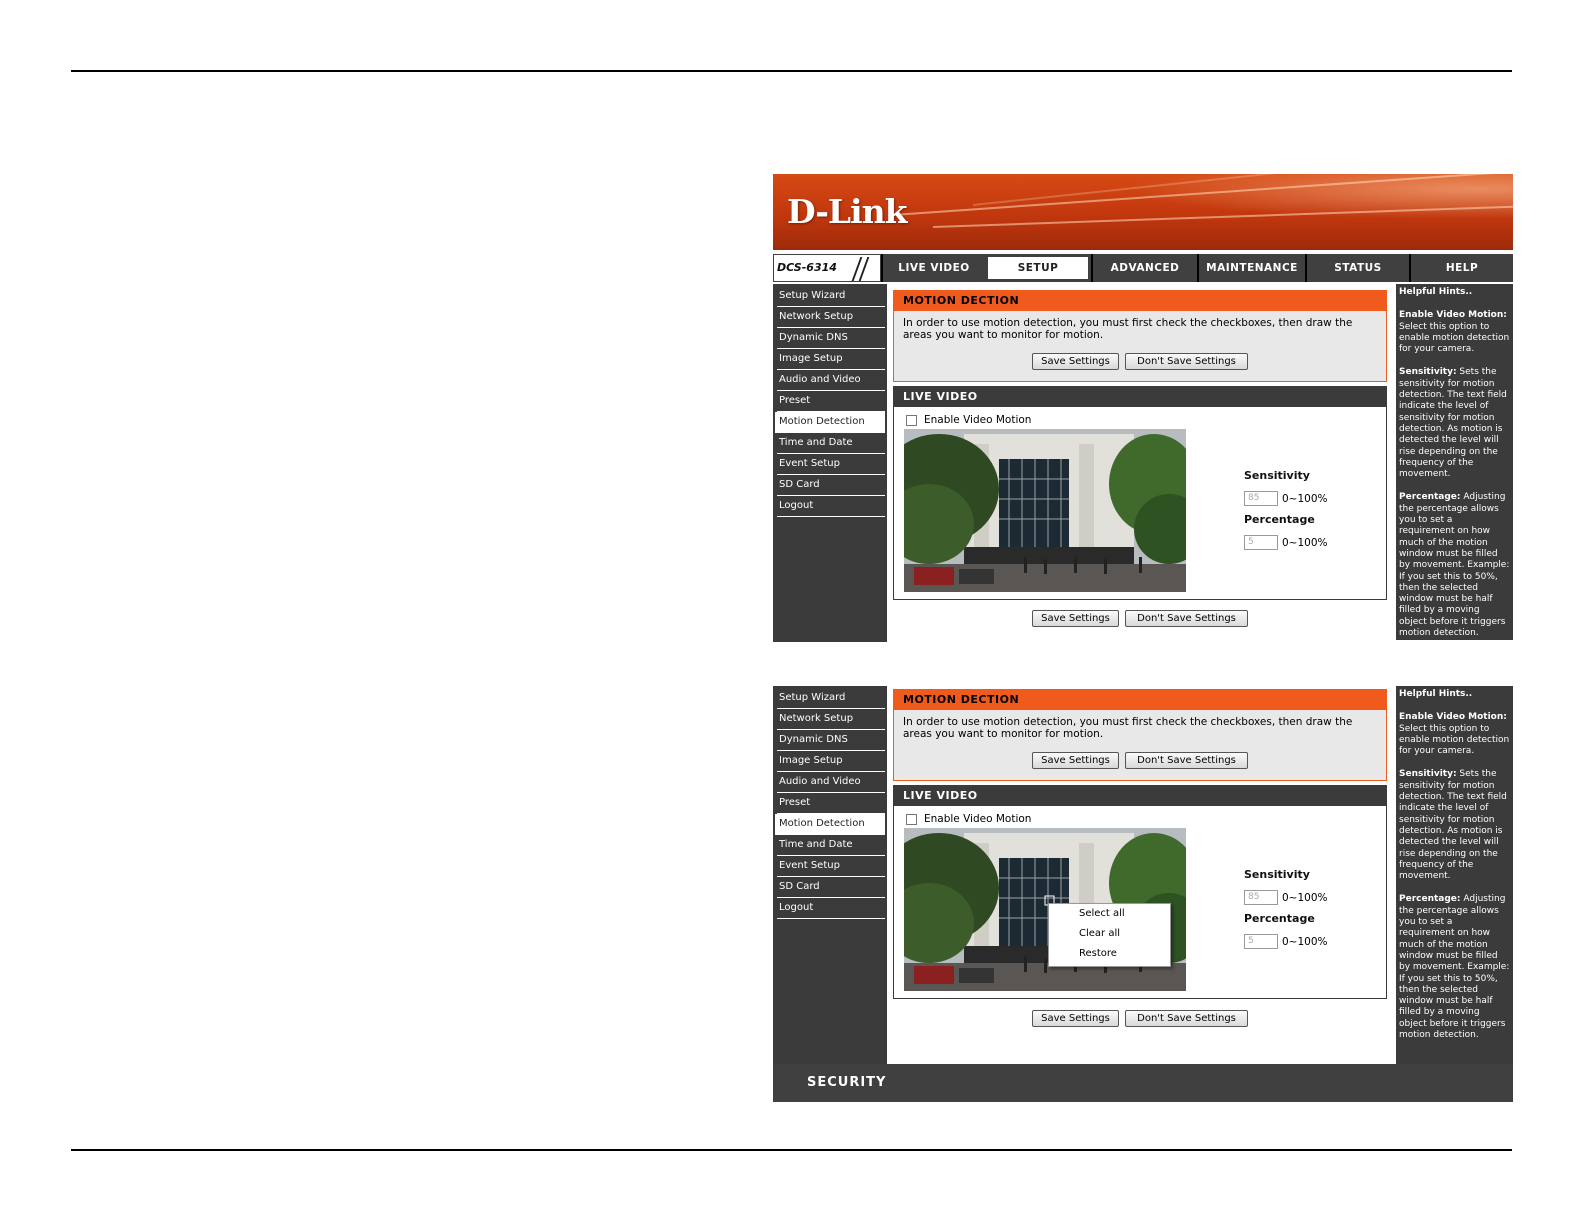 The height and width of the screenshot is (1225, 1585). I want to click on tab-advanced: ADVANCED, so click(1144, 268).